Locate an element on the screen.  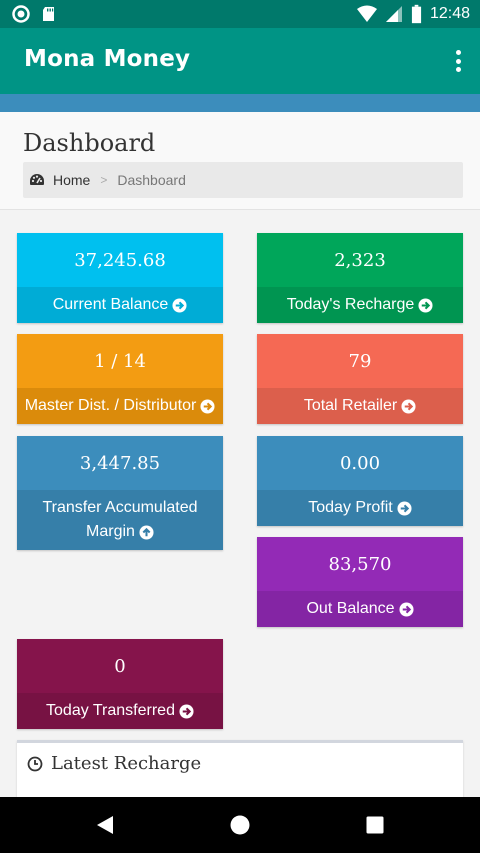
status-time: 12:48 is located at coordinates (449, 13).